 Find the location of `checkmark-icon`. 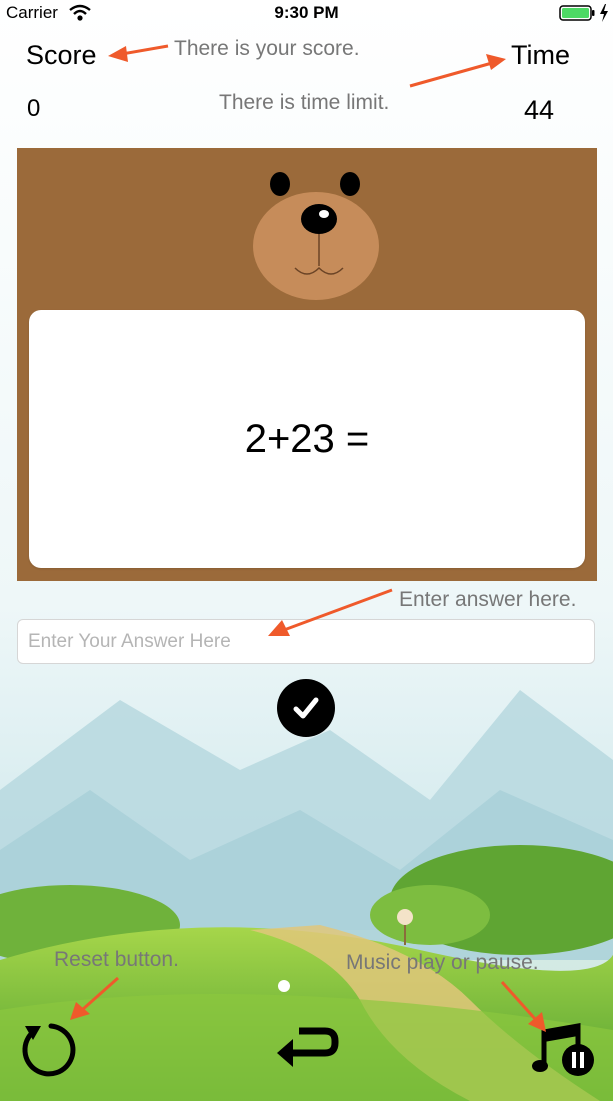

checkmark-icon is located at coordinates (306, 708).